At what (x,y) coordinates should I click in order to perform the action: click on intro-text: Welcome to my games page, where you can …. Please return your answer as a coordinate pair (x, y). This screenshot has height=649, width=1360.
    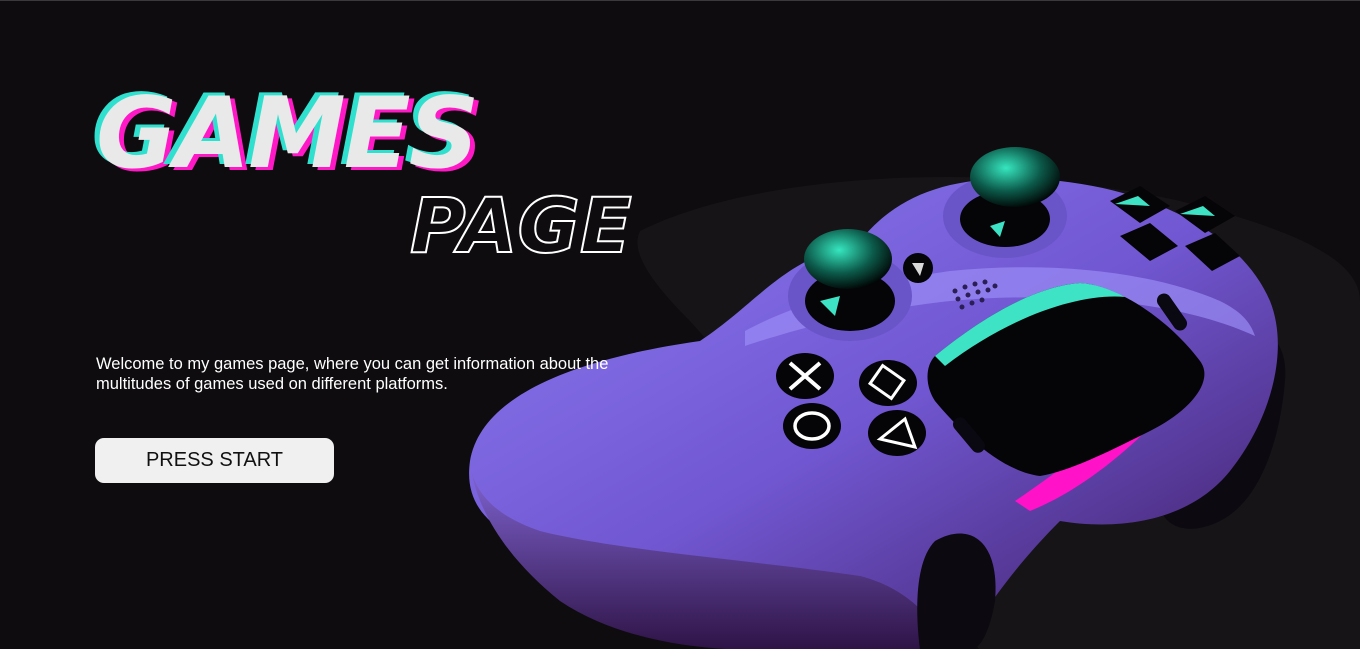
    Looking at the image, I should click on (352, 374).